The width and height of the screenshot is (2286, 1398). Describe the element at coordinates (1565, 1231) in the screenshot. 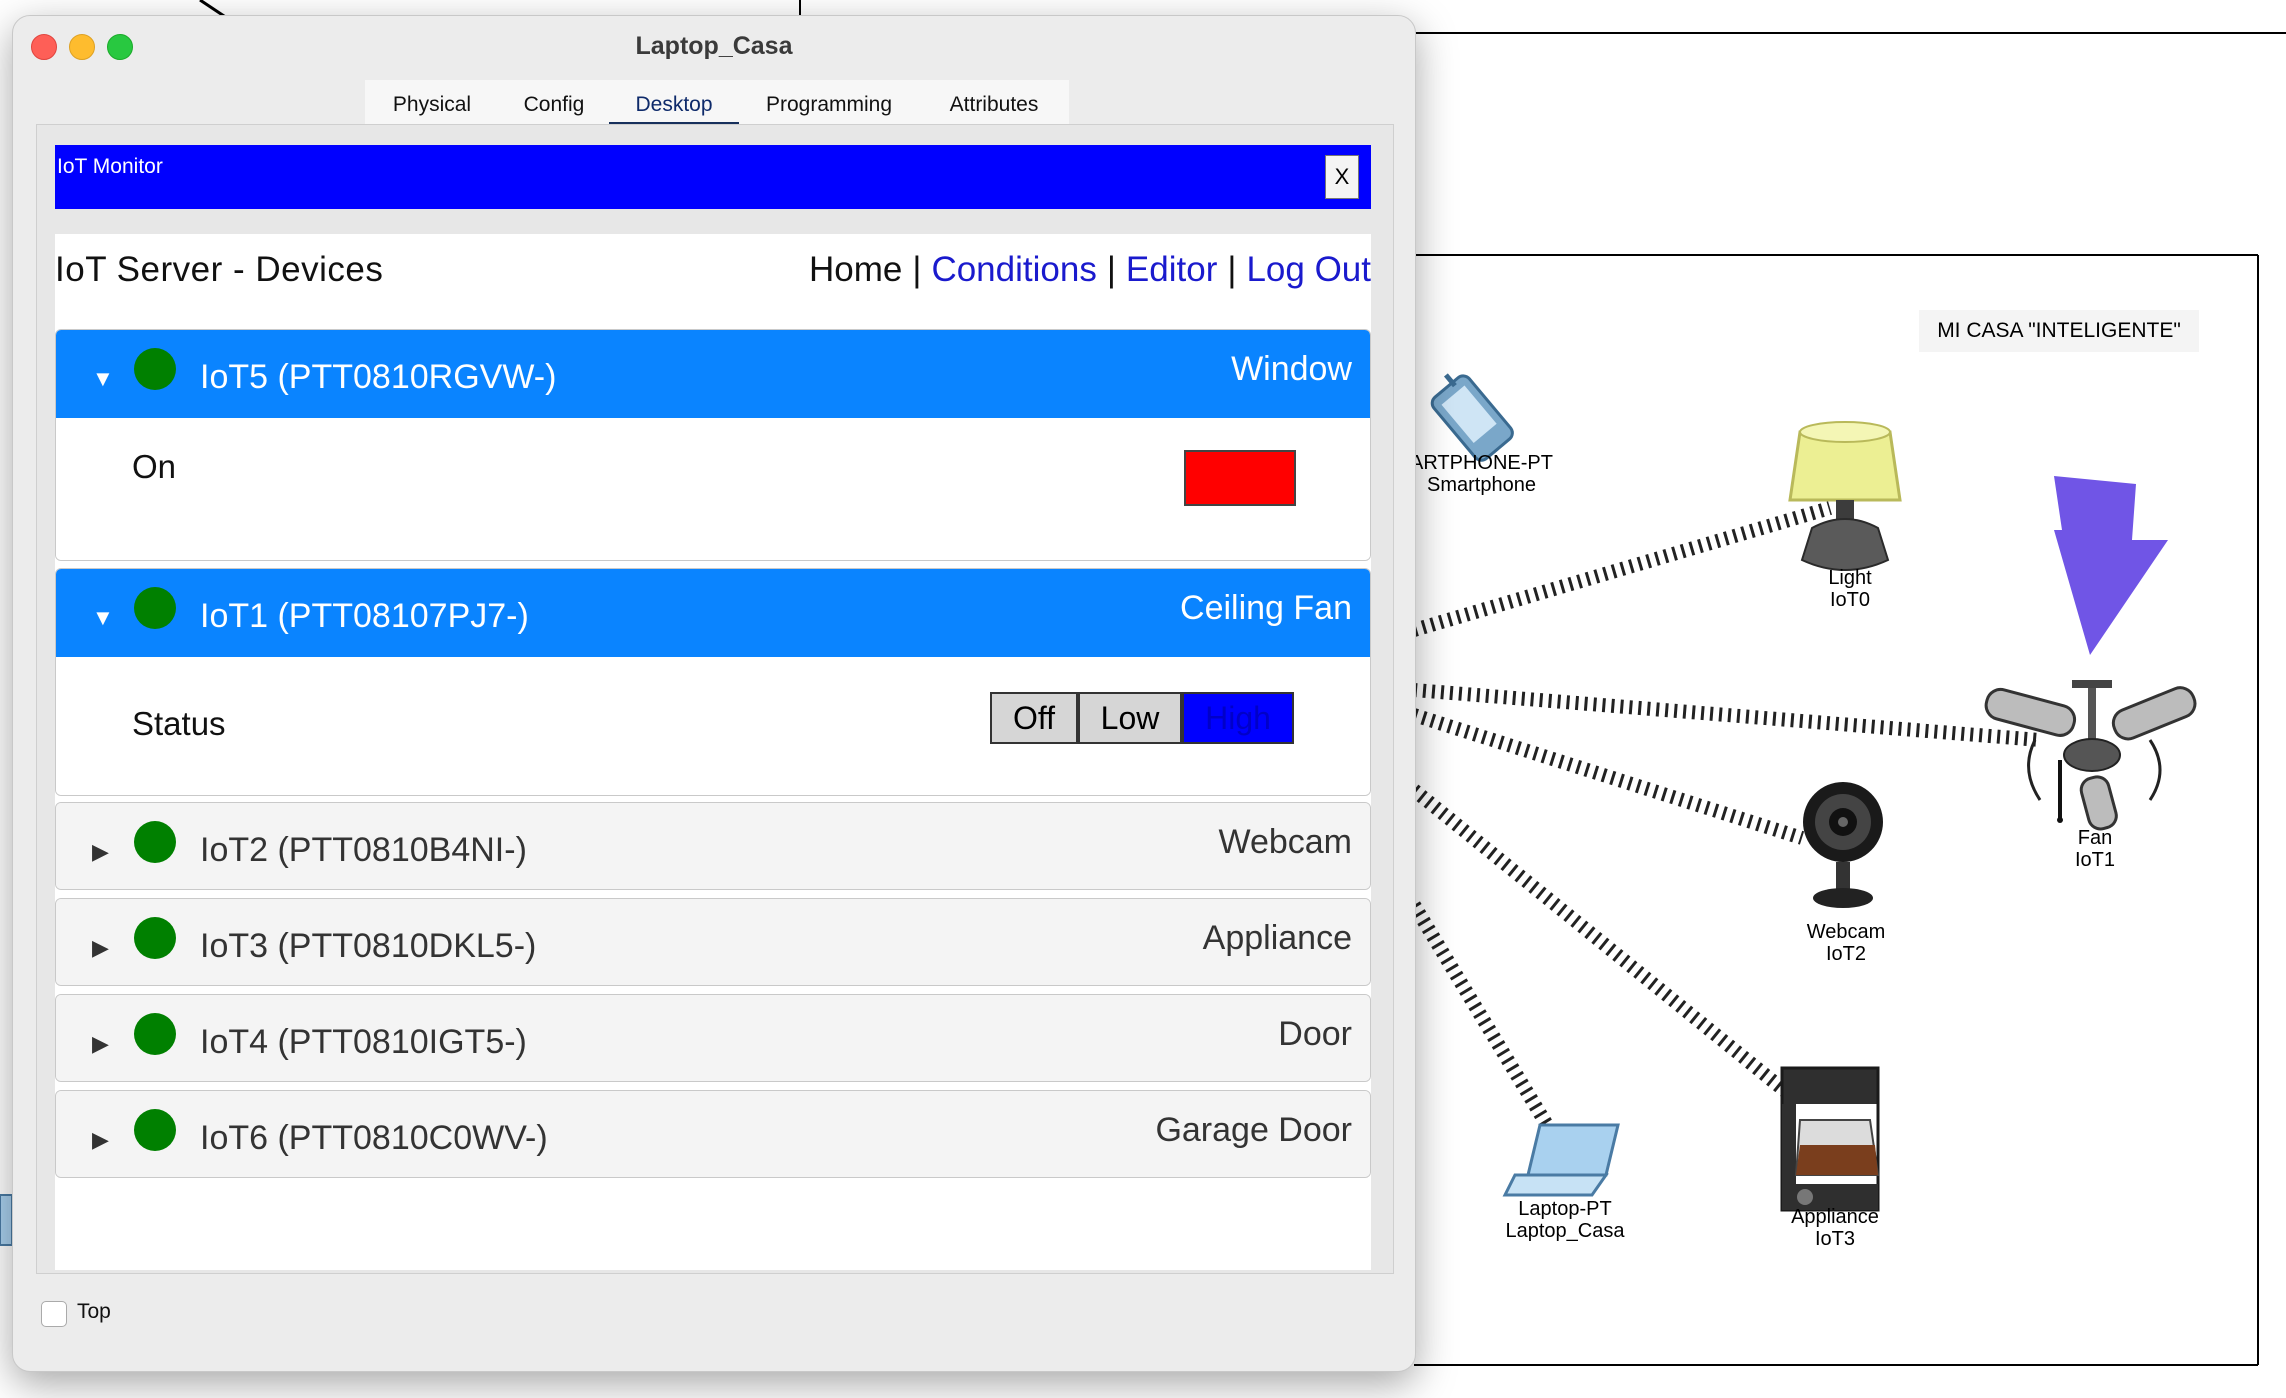

I see `device-name: Laptop_Casa` at that location.